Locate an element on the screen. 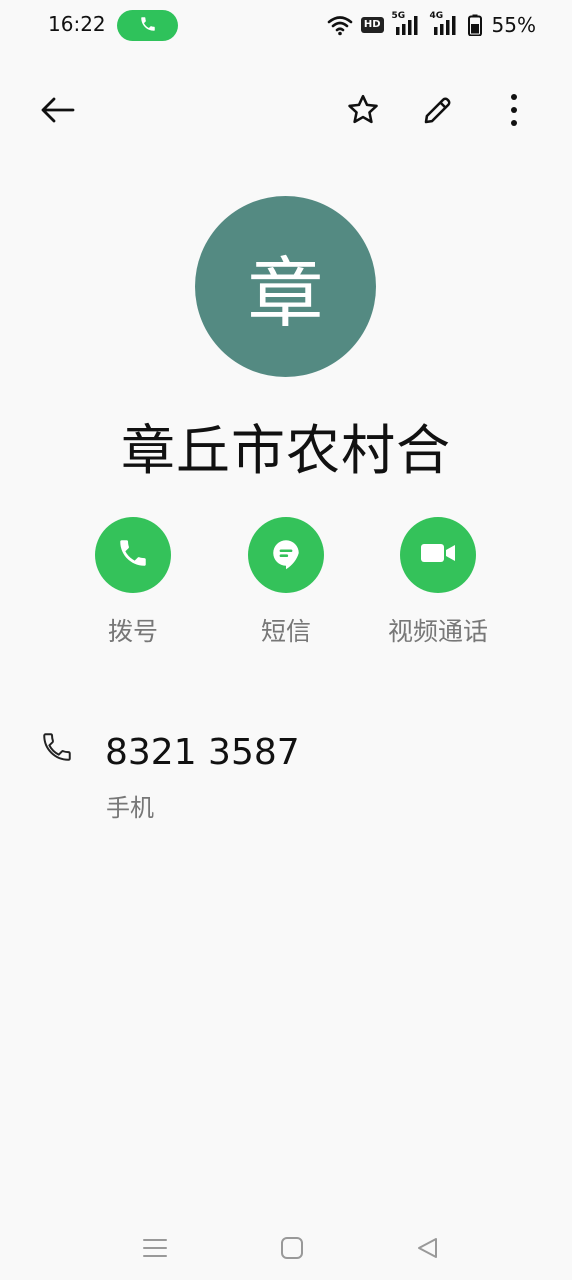 This screenshot has width=572, height=1280. message-icon is located at coordinates (286, 555).